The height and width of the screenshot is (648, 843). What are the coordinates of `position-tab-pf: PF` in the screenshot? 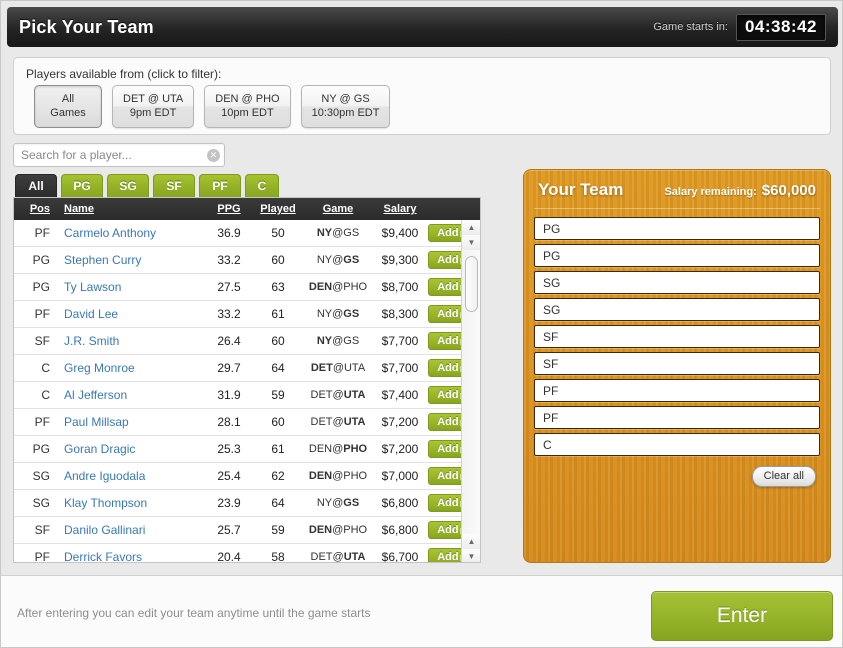 It's located at (220, 185).